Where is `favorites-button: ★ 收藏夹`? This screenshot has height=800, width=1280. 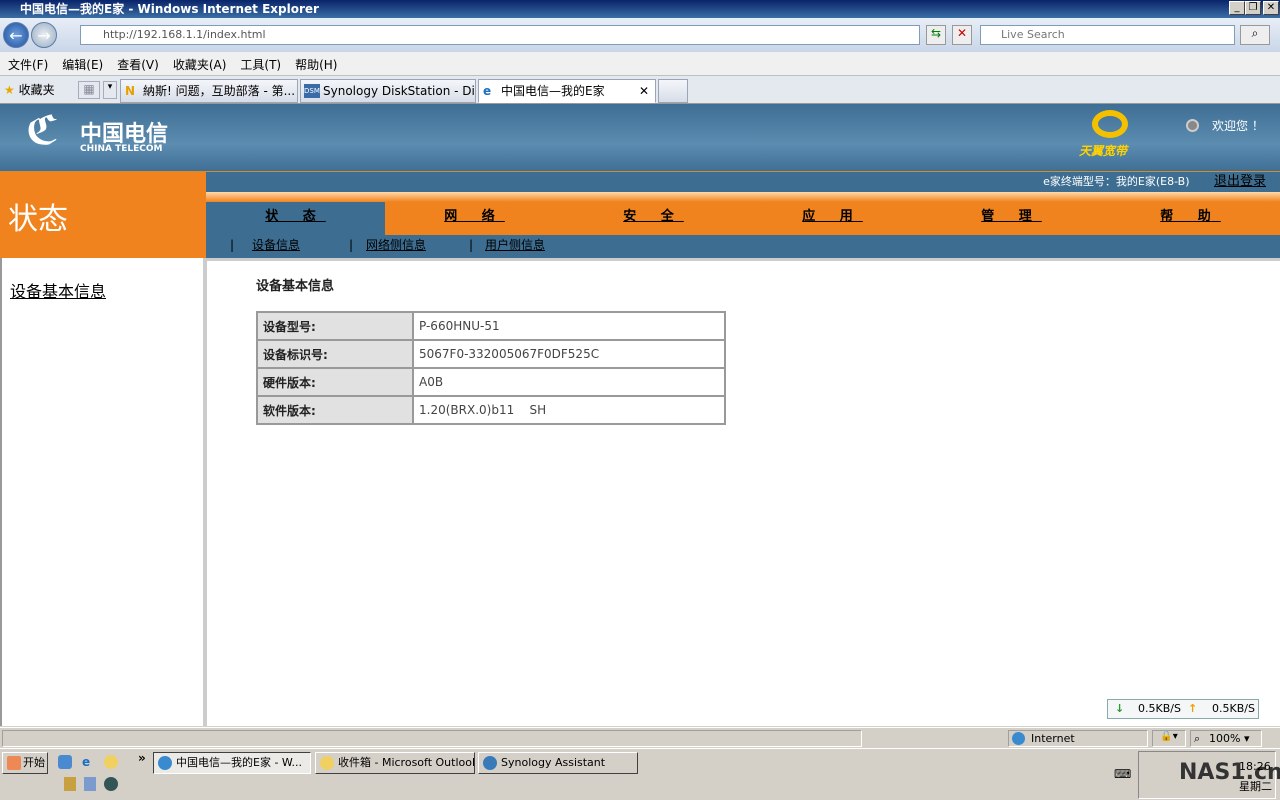 favorites-button: ★ 收藏夹 is located at coordinates (29, 89).